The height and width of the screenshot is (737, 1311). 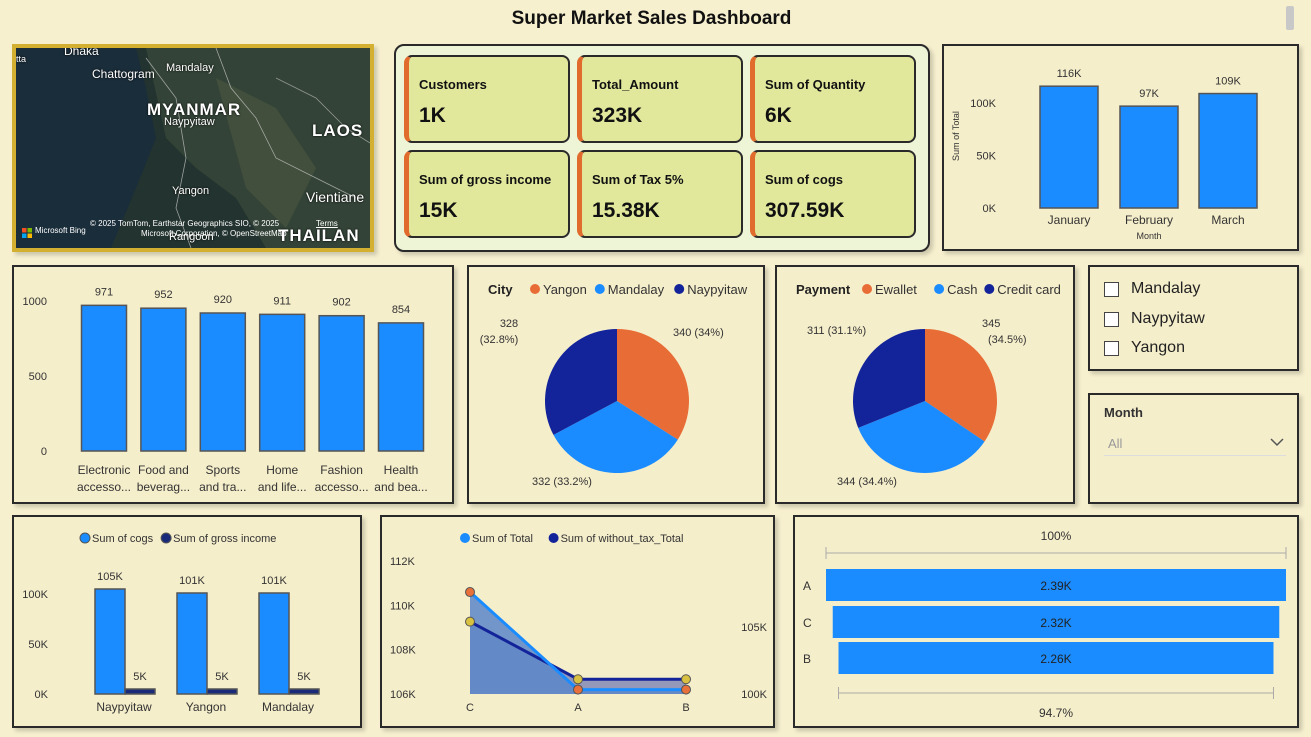 I want to click on map-label-mandalay: Mandalay, so click(x=190, y=68).